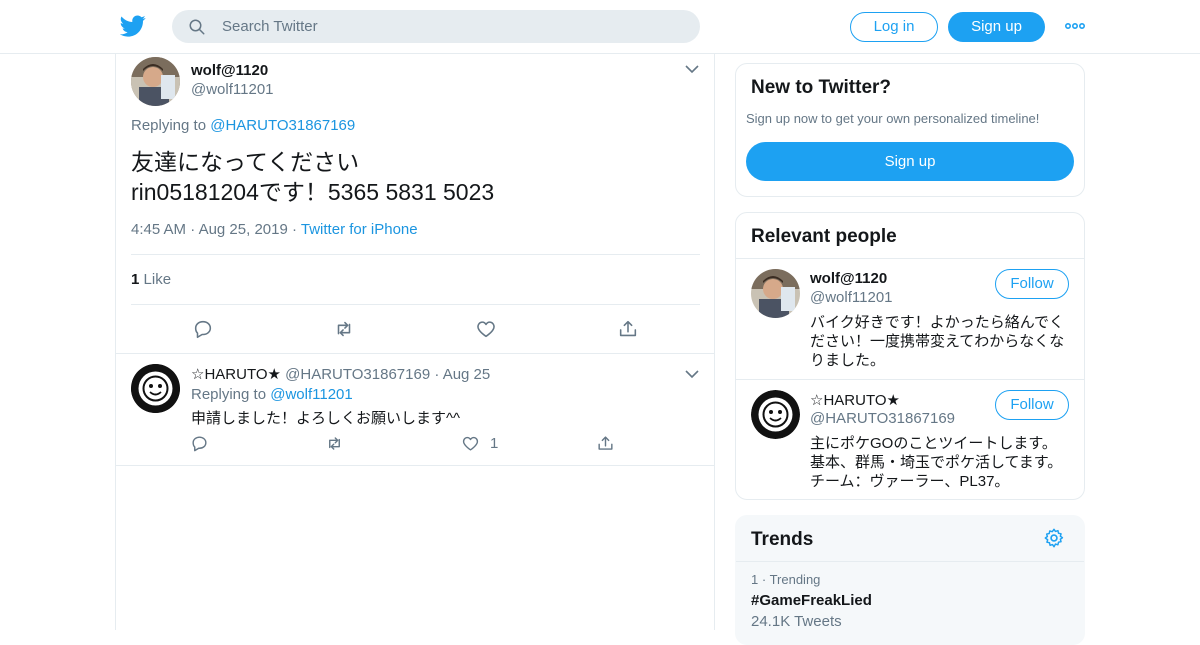 The width and height of the screenshot is (1200, 645). Describe the element at coordinates (796, 621) in the screenshot. I see `trend-count: 24.1K Tweets` at that location.